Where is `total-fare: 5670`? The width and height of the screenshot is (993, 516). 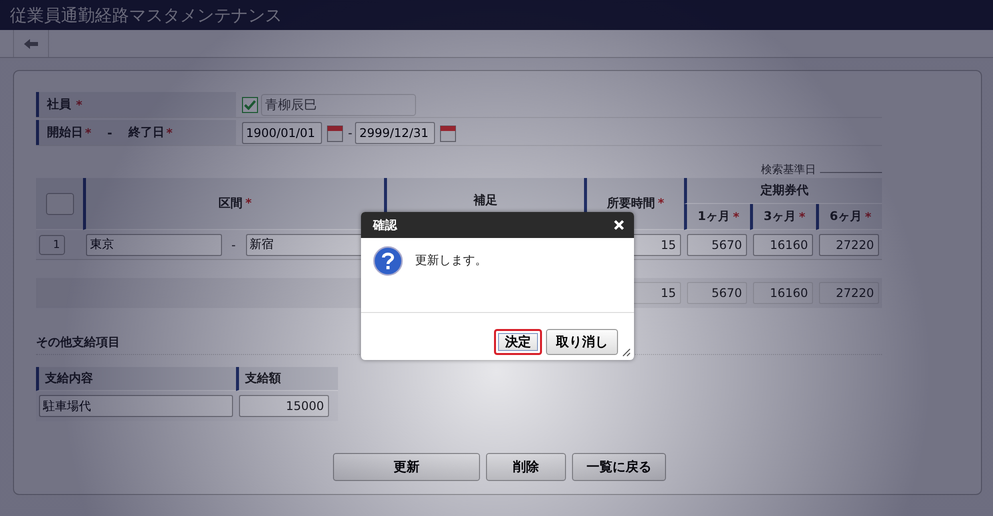
total-fare: 5670 is located at coordinates (717, 293).